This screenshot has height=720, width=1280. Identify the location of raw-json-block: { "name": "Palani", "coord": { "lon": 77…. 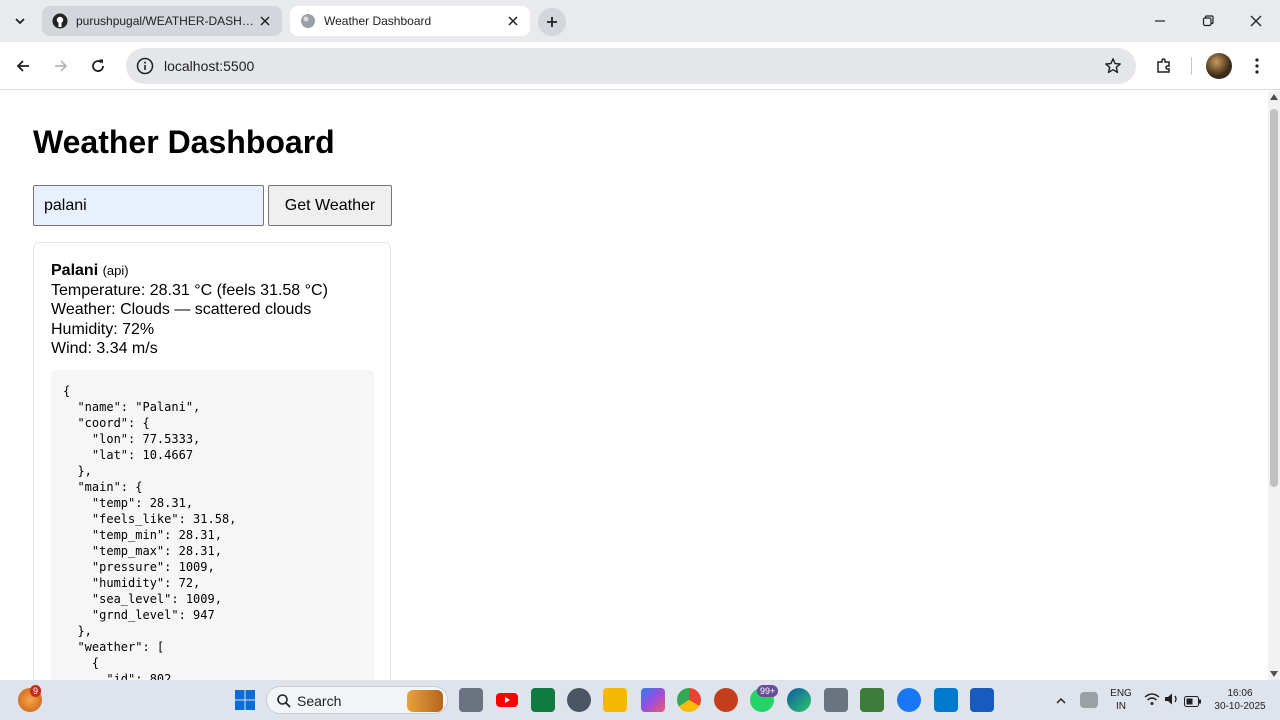
(212, 525).